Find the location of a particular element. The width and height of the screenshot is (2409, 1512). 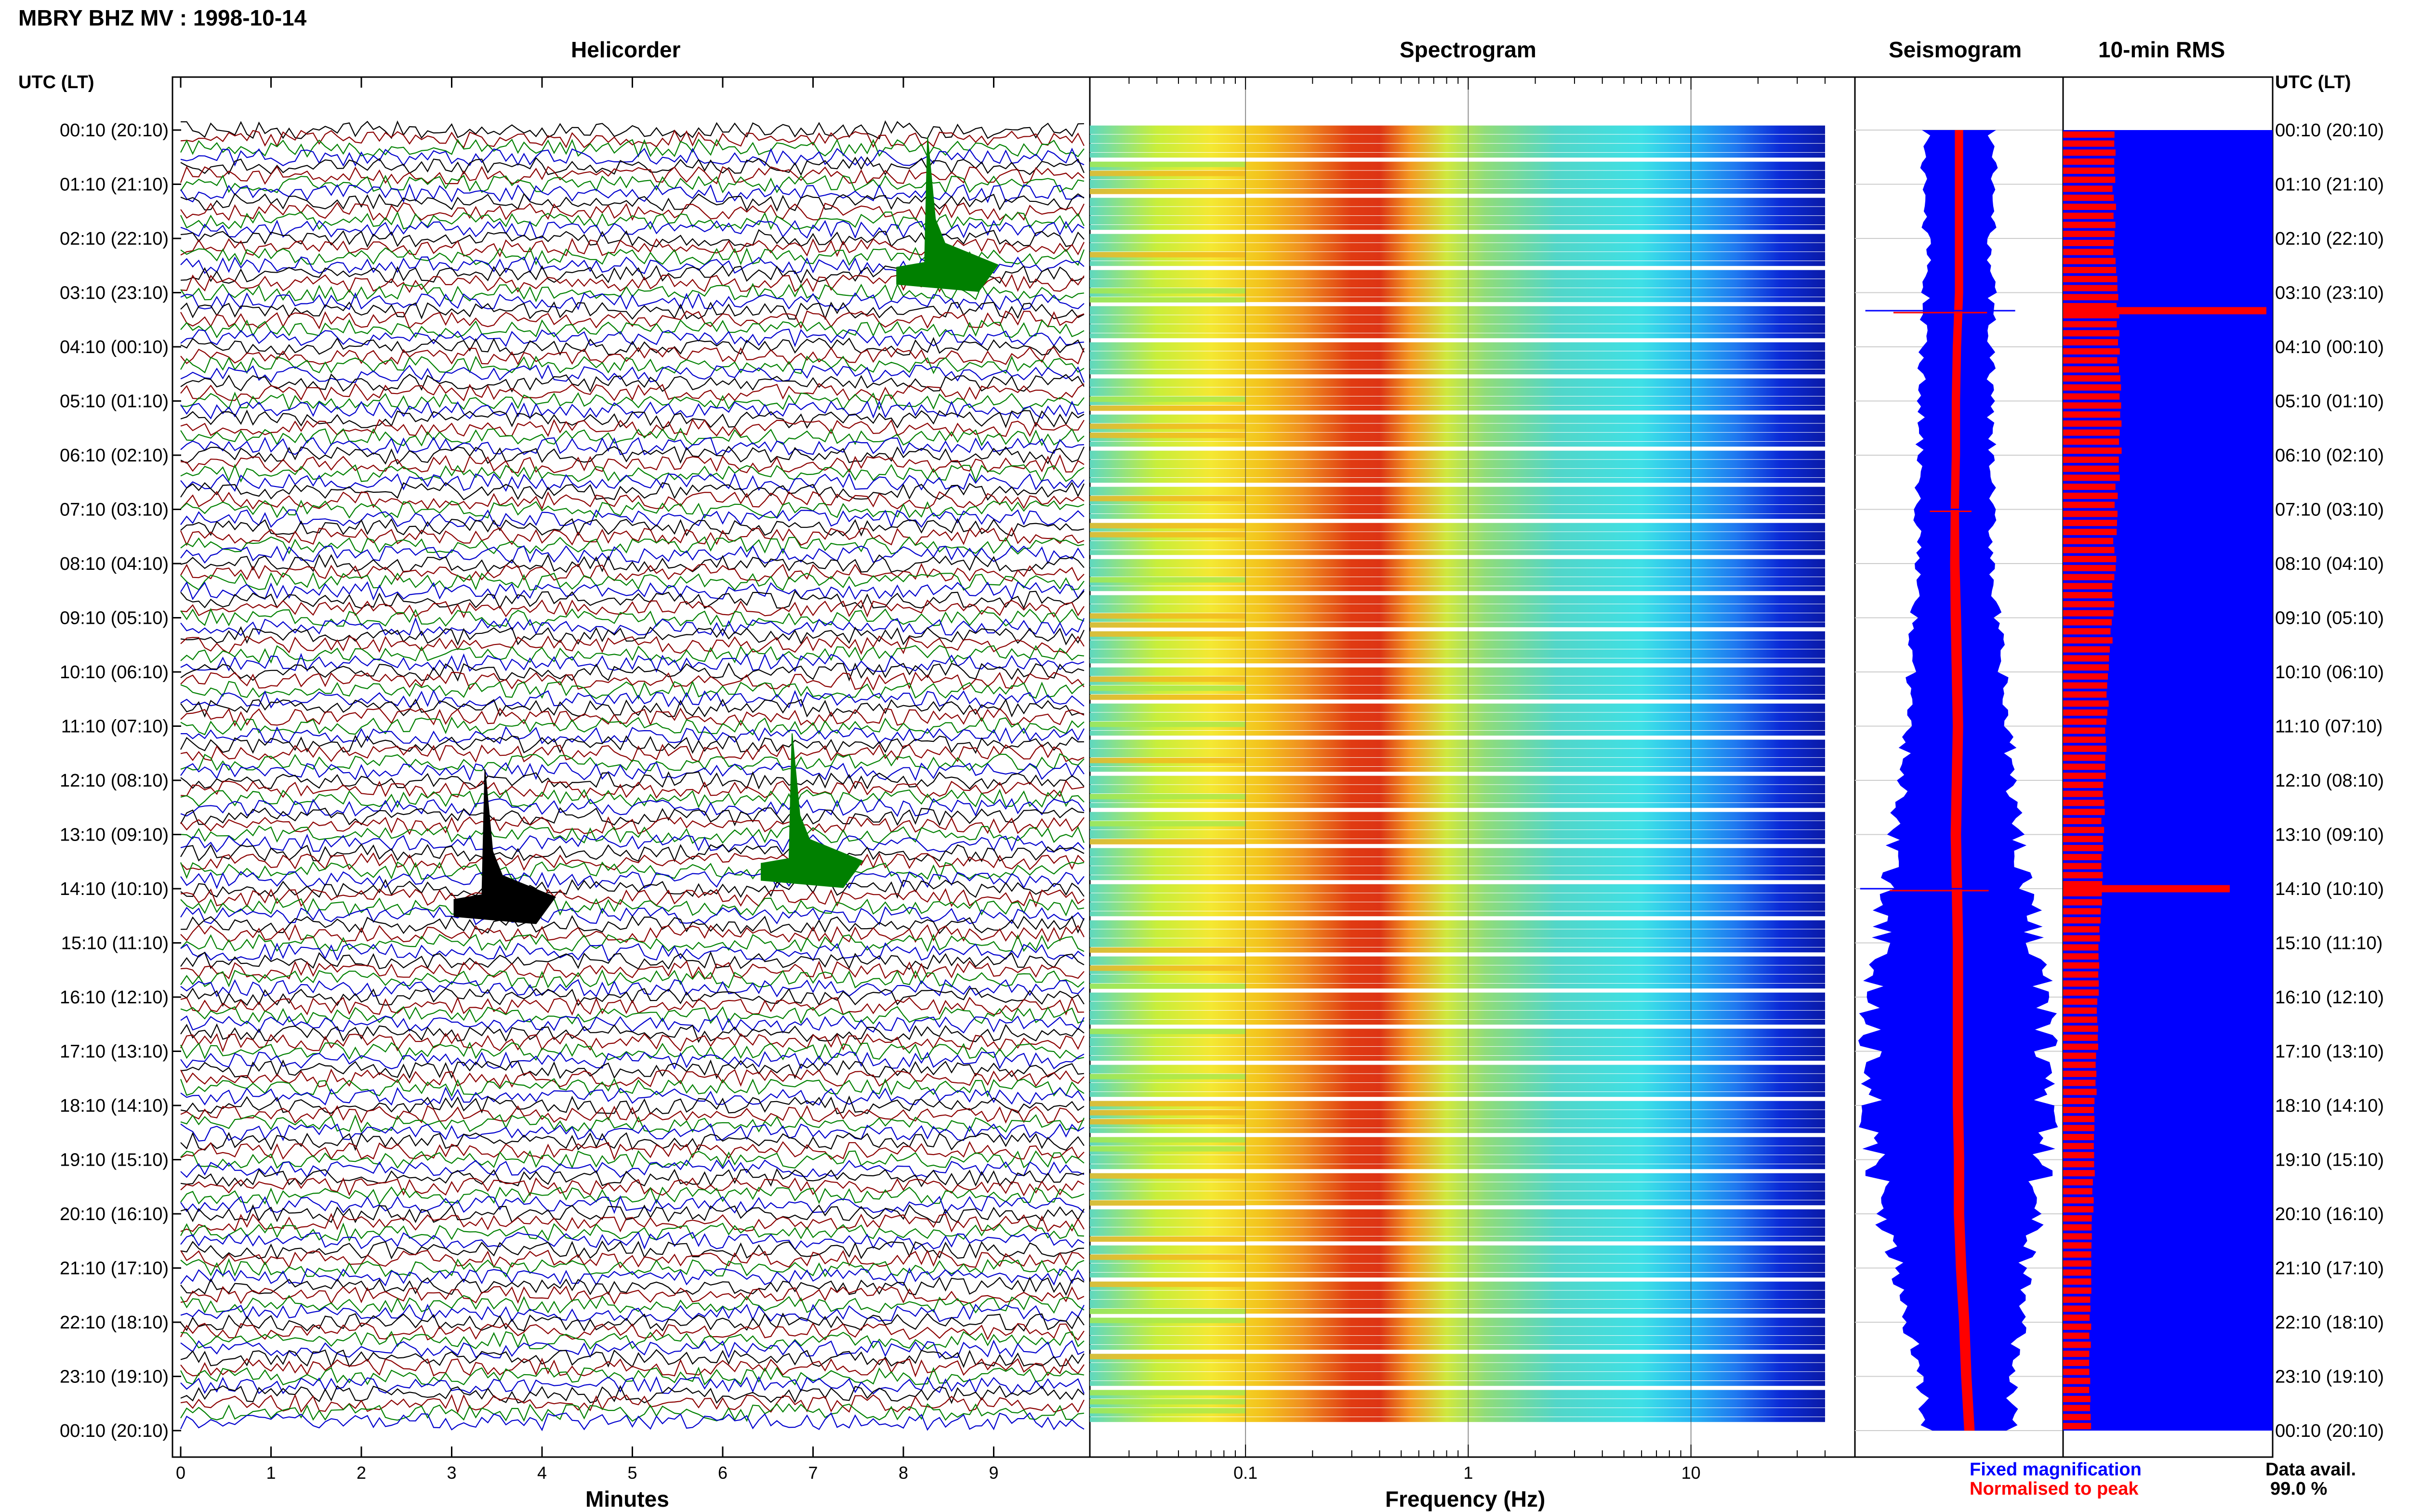

time-tick-label-left: 21:10 (17:10) is located at coordinates (114, 1269).